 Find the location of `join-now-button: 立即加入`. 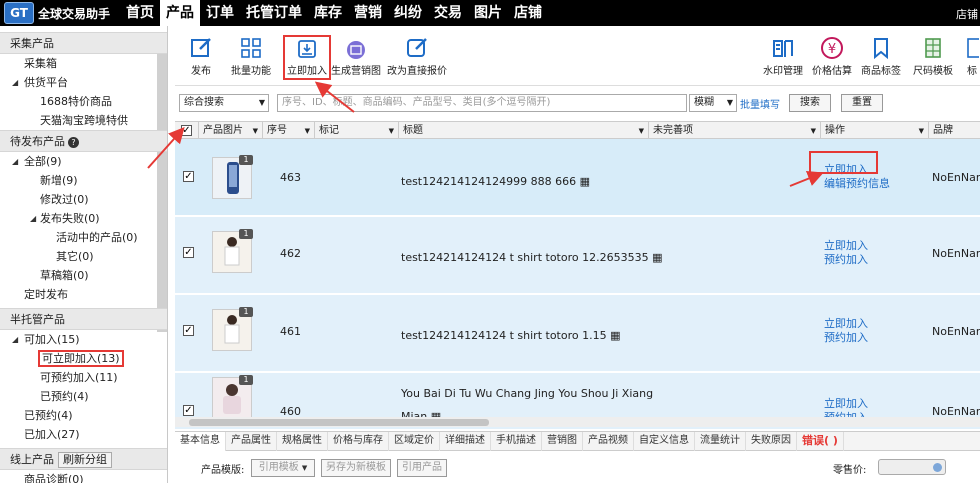

join-now-button: 立即加入 is located at coordinates (307, 57).